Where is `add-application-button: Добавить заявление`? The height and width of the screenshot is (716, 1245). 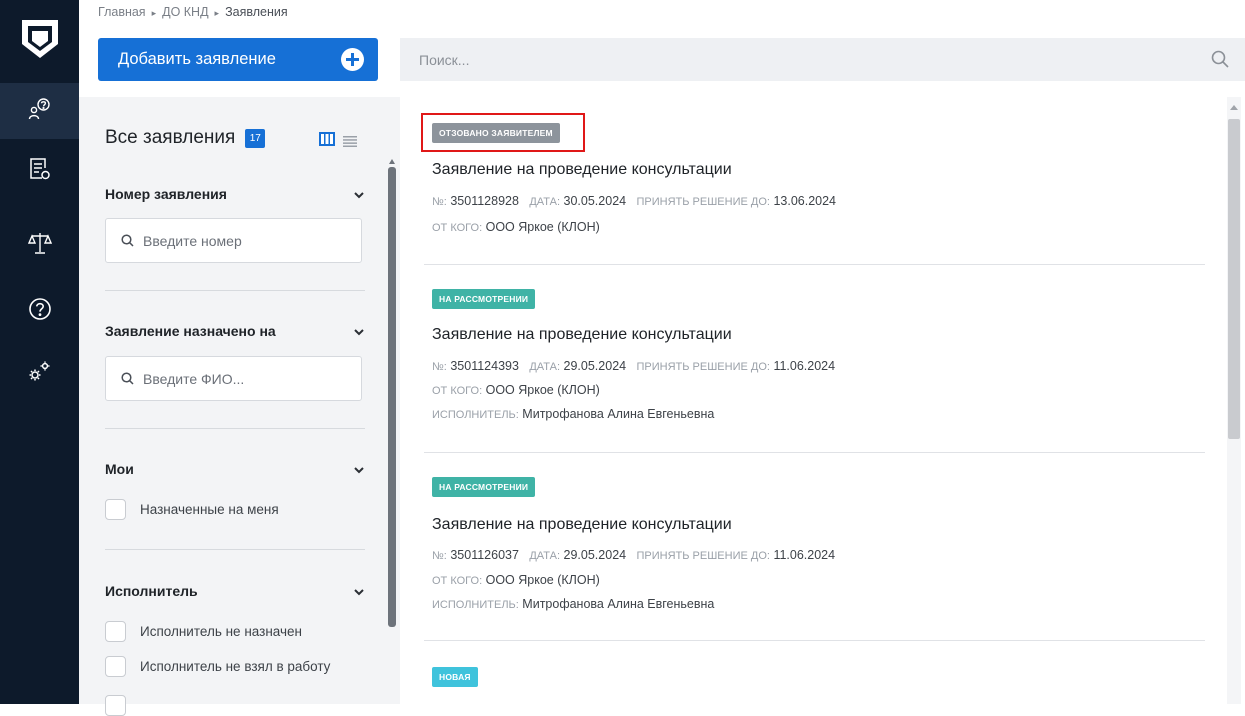
add-application-button: Добавить заявление is located at coordinates (238, 59).